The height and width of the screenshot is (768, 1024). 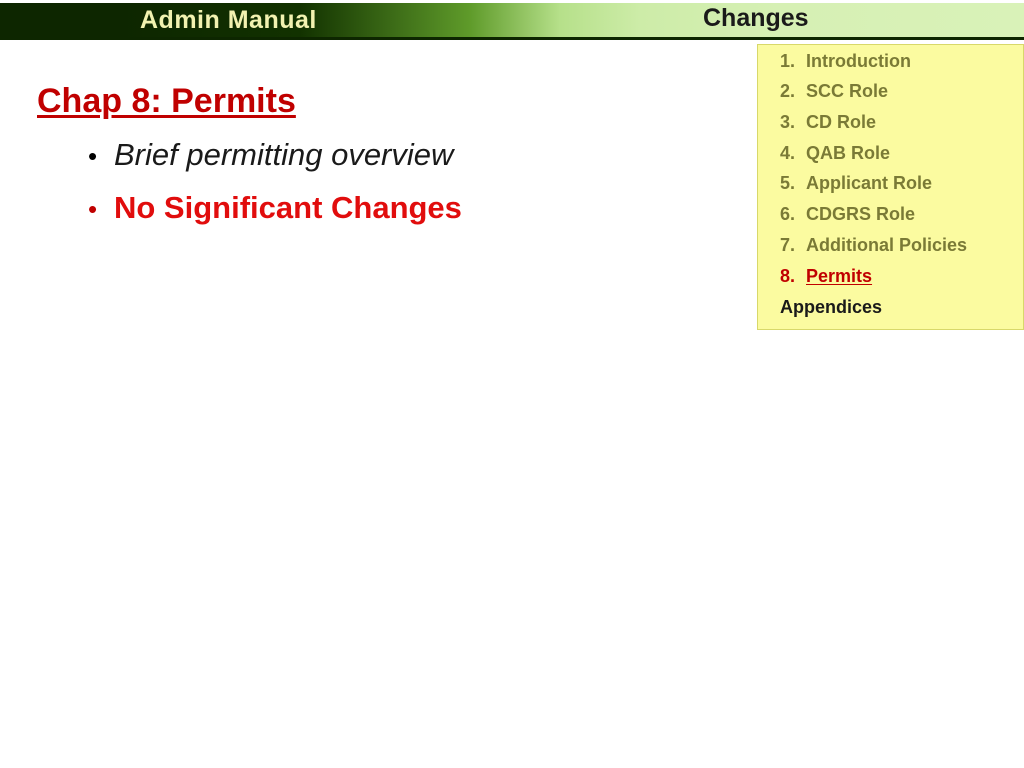 What do you see at coordinates (847, 91) in the screenshot?
I see `agenda-item-label: SCC Role` at bounding box center [847, 91].